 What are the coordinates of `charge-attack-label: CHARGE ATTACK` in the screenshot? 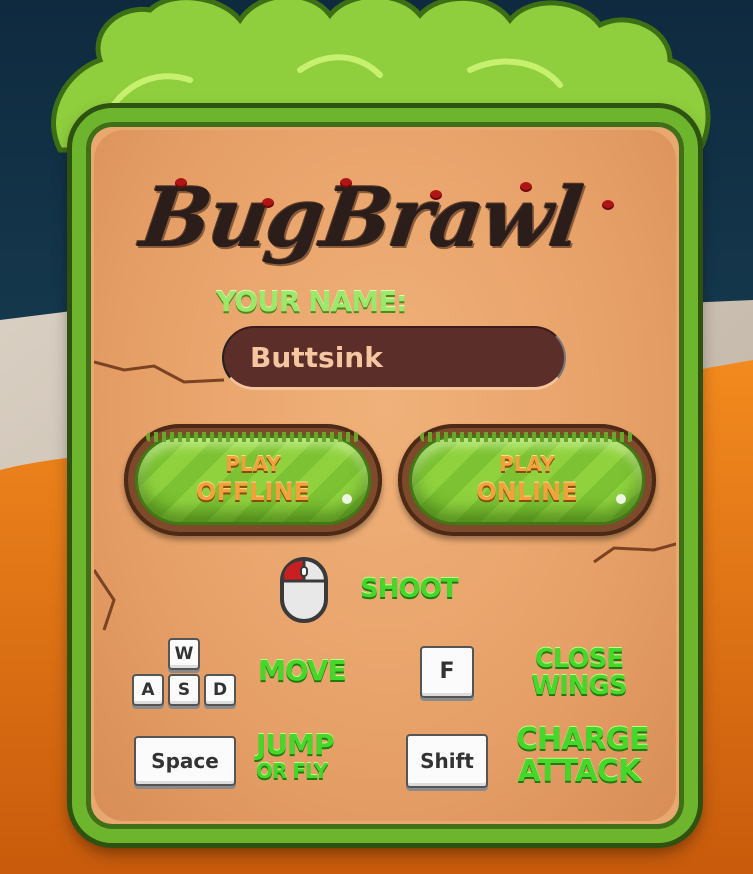 It's located at (583, 755).